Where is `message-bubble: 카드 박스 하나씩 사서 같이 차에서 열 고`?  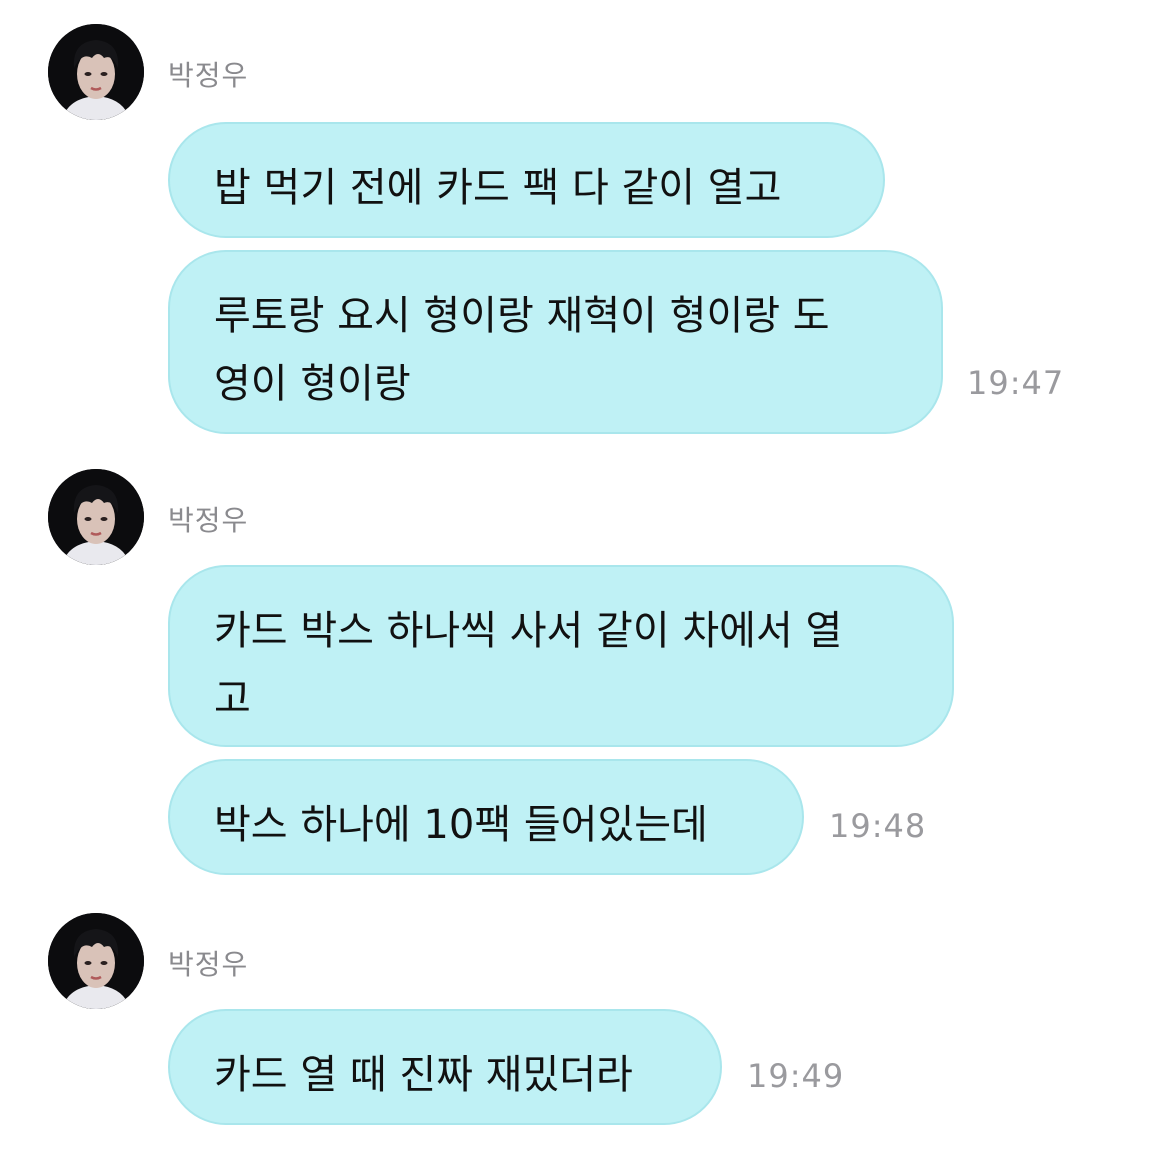 message-bubble: 카드 박스 하나씩 사서 같이 차에서 열 고 is located at coordinates (561, 656).